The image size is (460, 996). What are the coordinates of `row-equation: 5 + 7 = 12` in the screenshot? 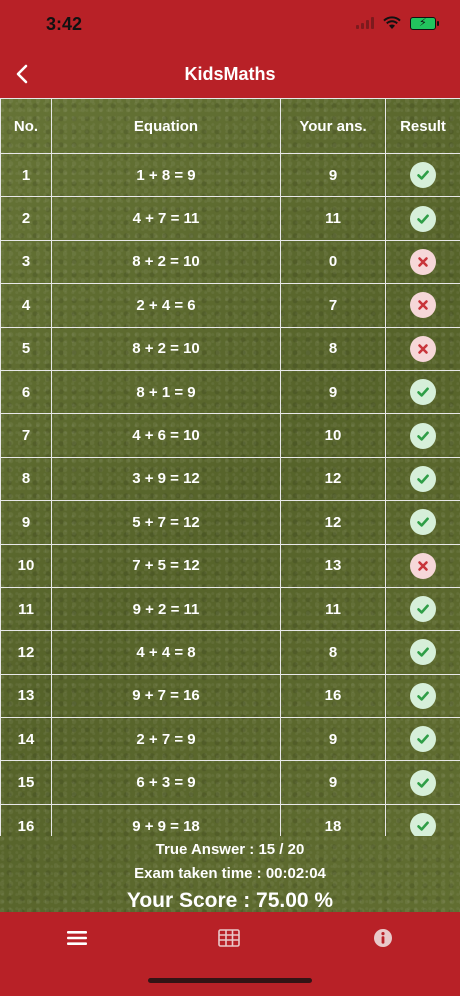 It's located at (166, 522).